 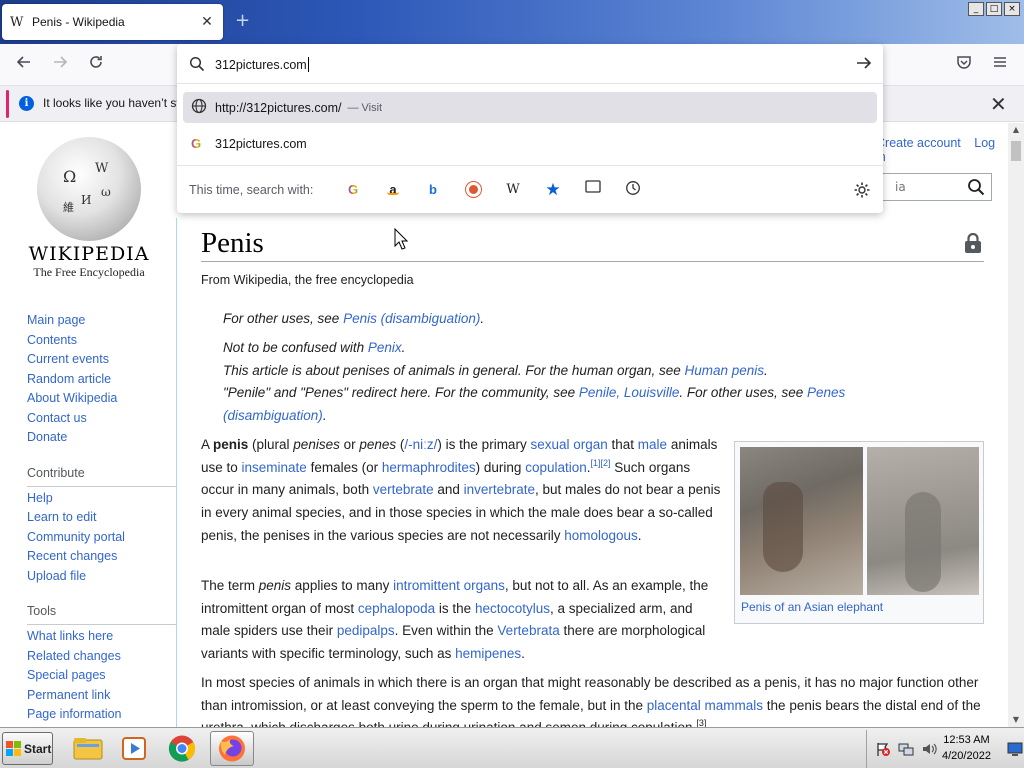 I want to click on lock-icon, so click(x=973, y=243).